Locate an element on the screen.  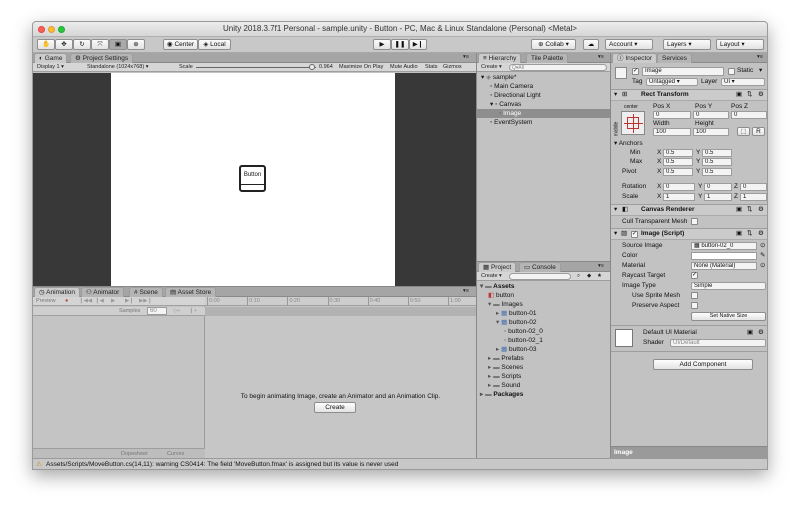
project-item: ▾ ▬ Assets is located at coordinates (543, 286).